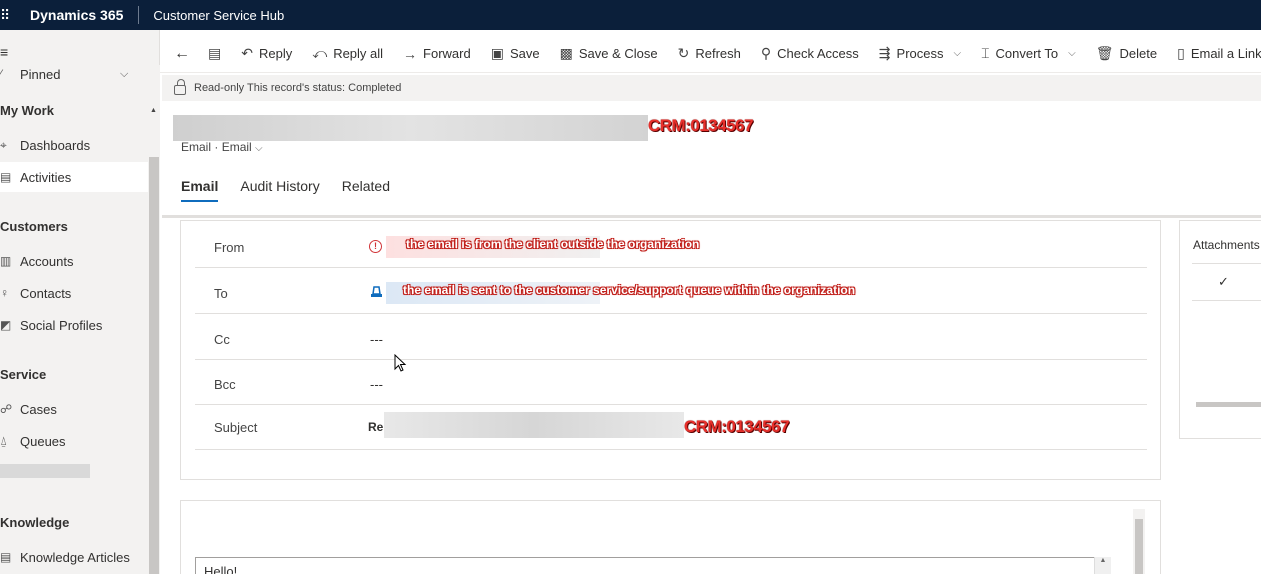  I want to click on refresh-button: ↻ Refresh, so click(709, 53).